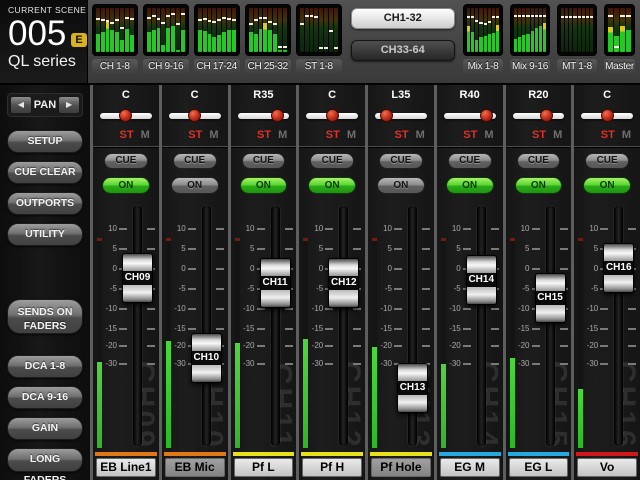 This screenshot has height=480, width=640. What do you see at coordinates (137, 277) in the screenshot?
I see `fader-cap: CH09` at bounding box center [137, 277].